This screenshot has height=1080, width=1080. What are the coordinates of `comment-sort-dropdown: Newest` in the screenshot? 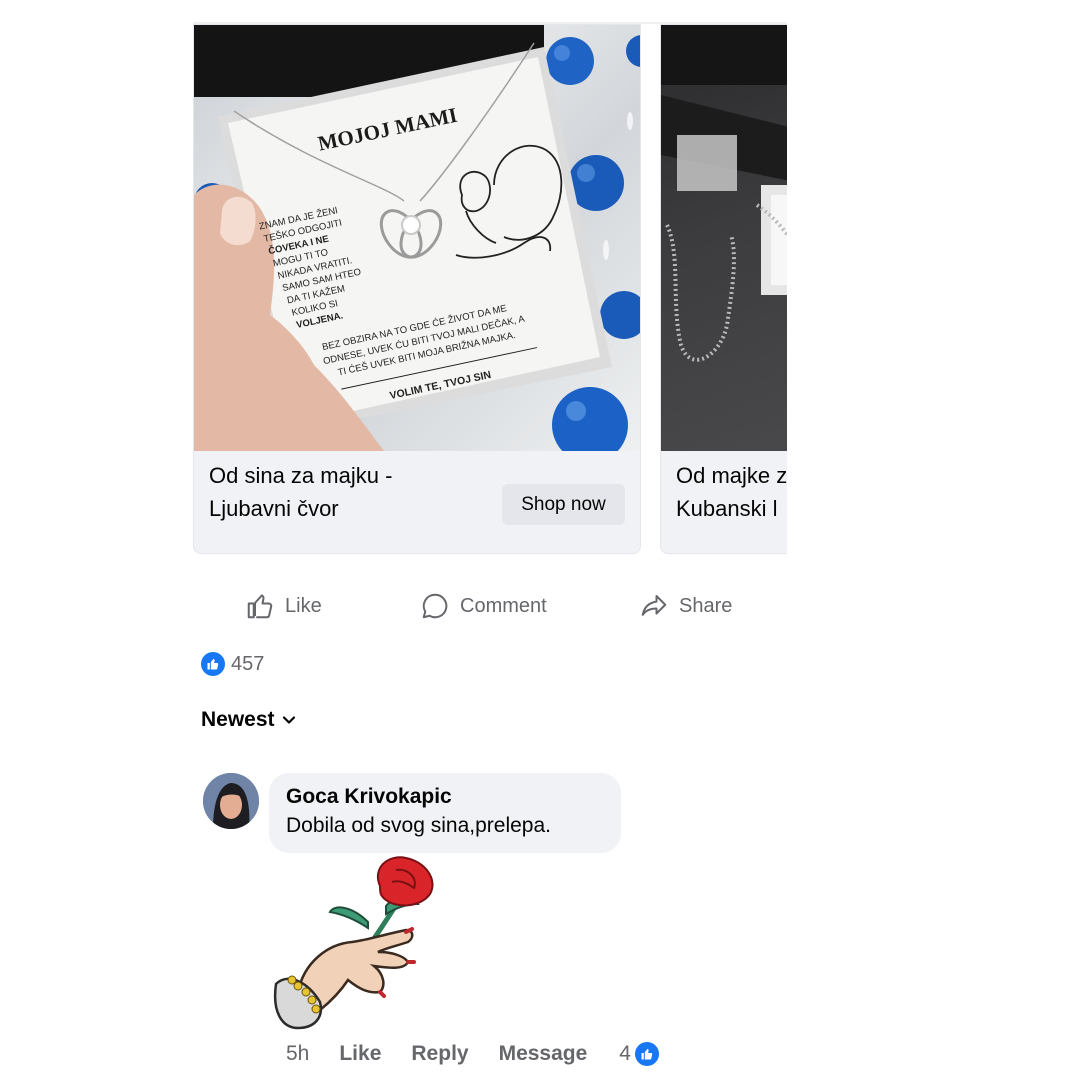 It's located at (249, 720).